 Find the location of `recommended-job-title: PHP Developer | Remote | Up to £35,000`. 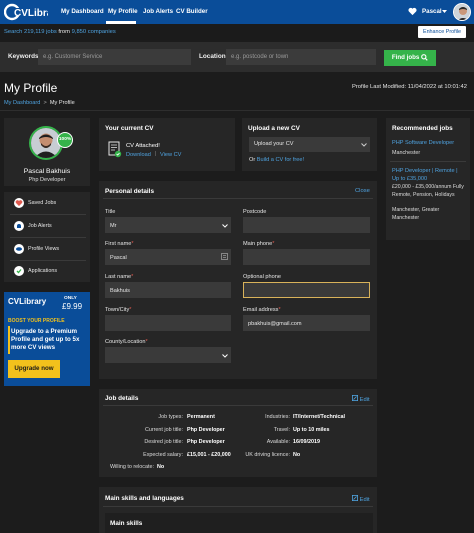

recommended-job-title: PHP Developer | Remote | Up to £35,000 is located at coordinates (429, 175).